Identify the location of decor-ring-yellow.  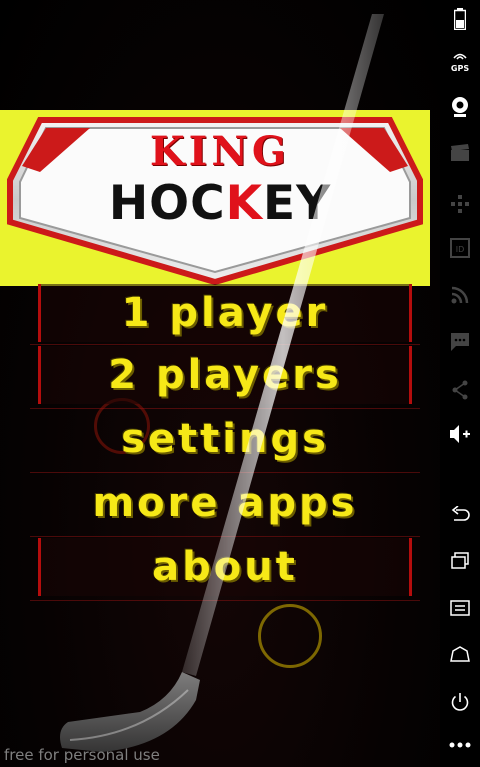
(290, 636).